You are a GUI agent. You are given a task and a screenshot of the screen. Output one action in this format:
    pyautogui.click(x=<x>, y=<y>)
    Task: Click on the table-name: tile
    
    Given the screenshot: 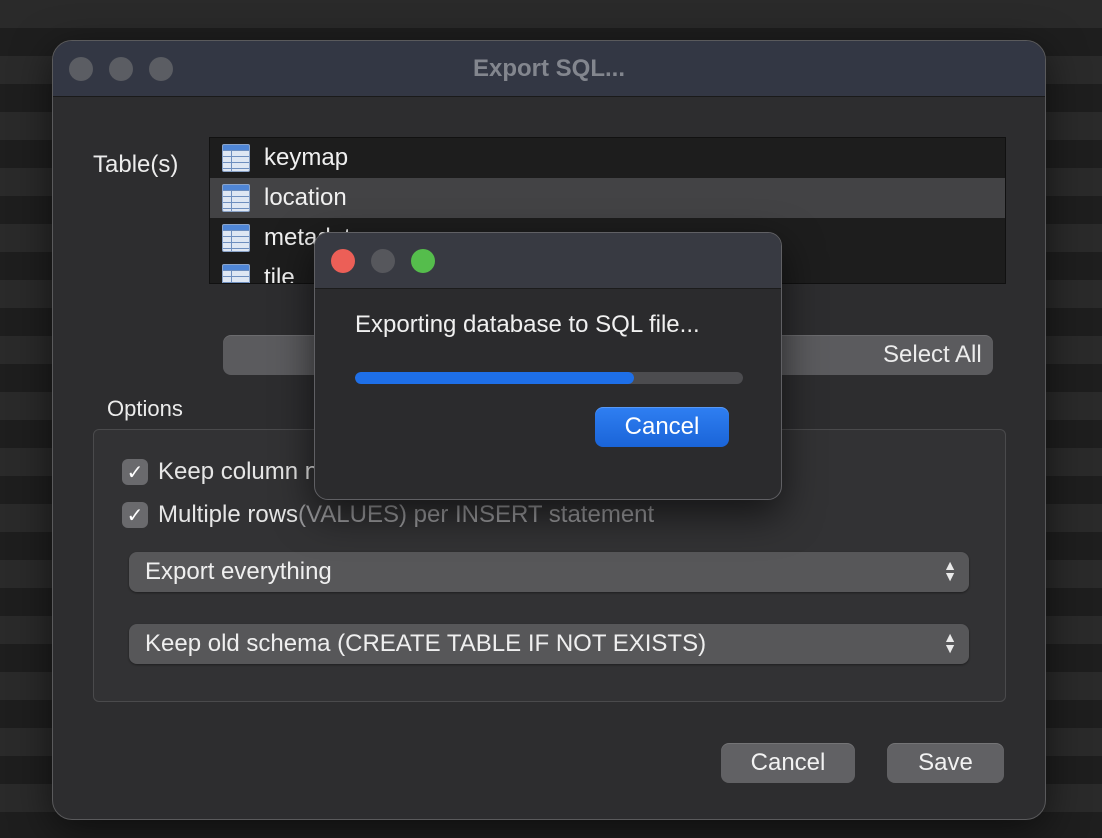 What is the action you would take?
    pyautogui.click(x=279, y=274)
    